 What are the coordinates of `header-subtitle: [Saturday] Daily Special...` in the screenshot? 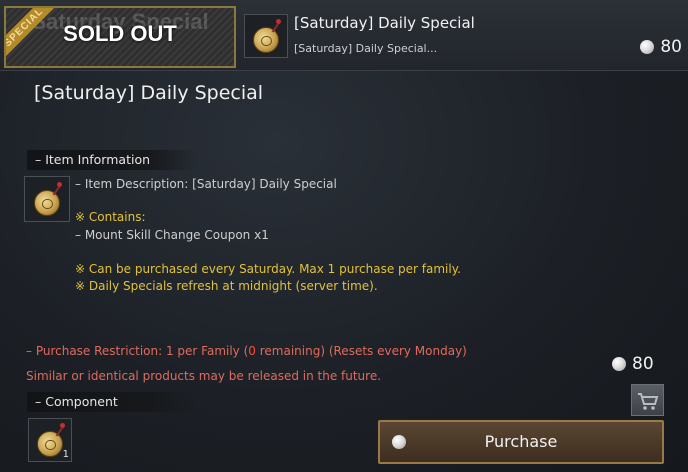 It's located at (366, 48).